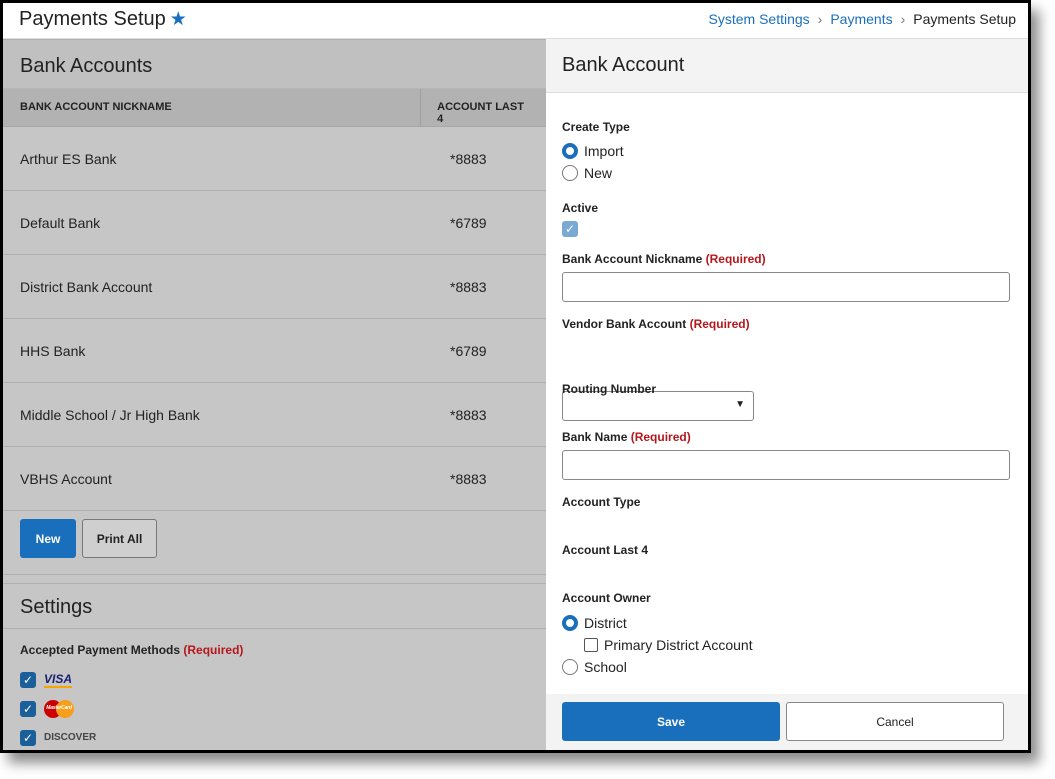 The width and height of the screenshot is (1055, 779). I want to click on detail-footer: Save Cancel, so click(787, 722).